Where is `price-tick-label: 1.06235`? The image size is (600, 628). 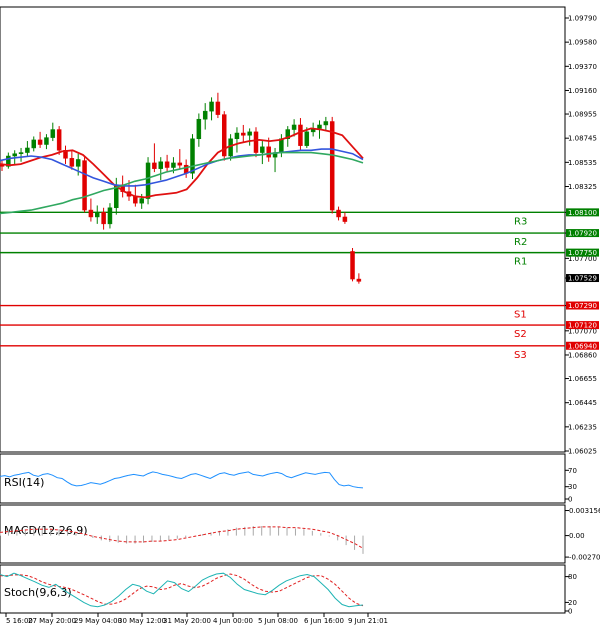
price-tick-label: 1.06235 is located at coordinates (582, 427).